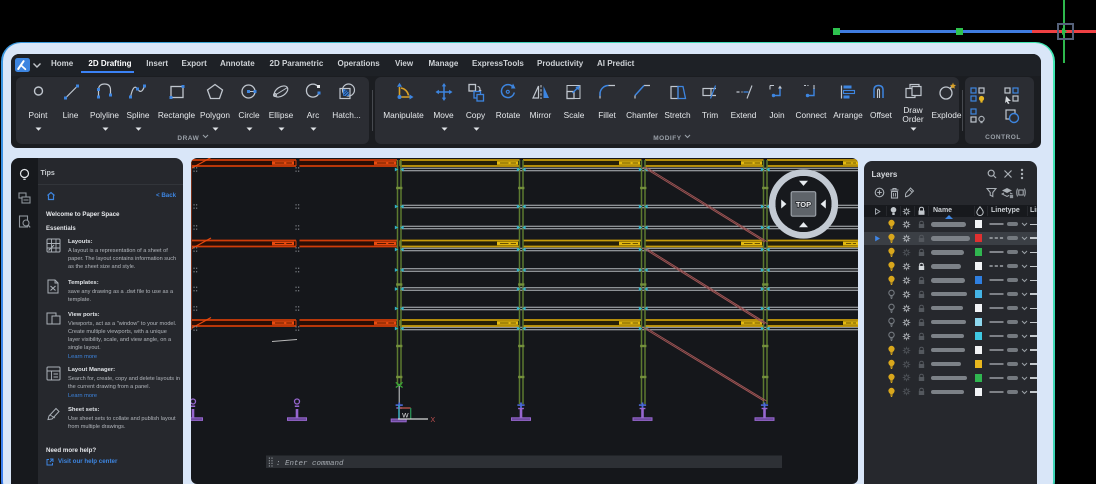 This screenshot has width=1096, height=484. What do you see at coordinates (433, 420) in the screenshot?
I see `svg-text: X` at bounding box center [433, 420].